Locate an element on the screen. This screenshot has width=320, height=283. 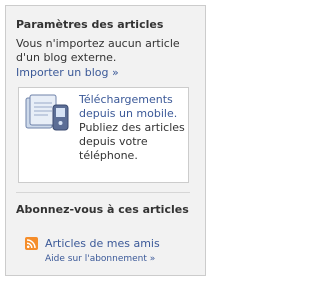
friends-notes-link: Articles de mes amis is located at coordinates (102, 244).